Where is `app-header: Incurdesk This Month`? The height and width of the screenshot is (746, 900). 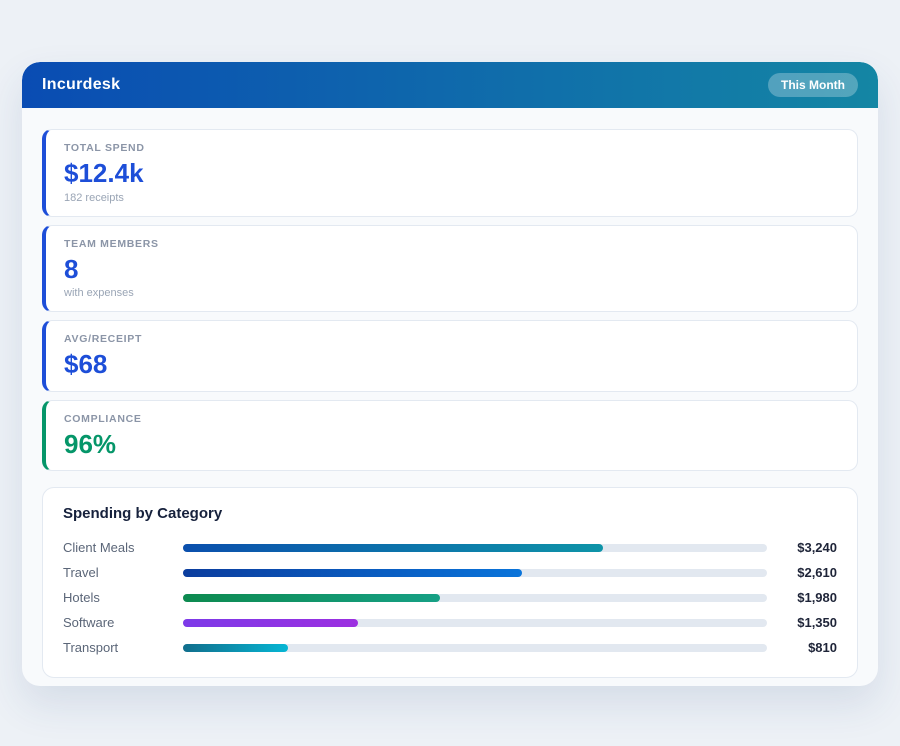
app-header: Incurdesk This Month is located at coordinates (450, 85).